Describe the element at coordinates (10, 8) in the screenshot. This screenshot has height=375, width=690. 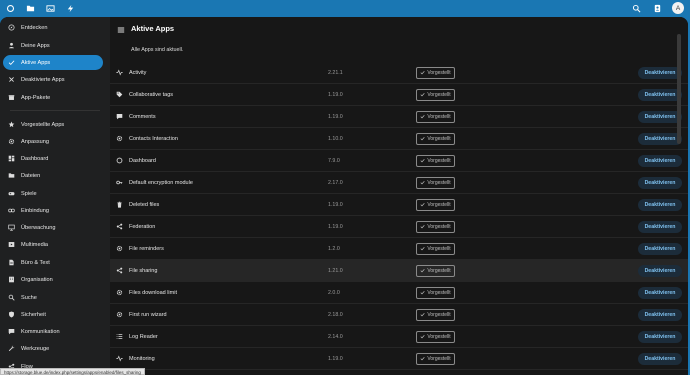
I see `nextcloud-logo-icon` at that location.